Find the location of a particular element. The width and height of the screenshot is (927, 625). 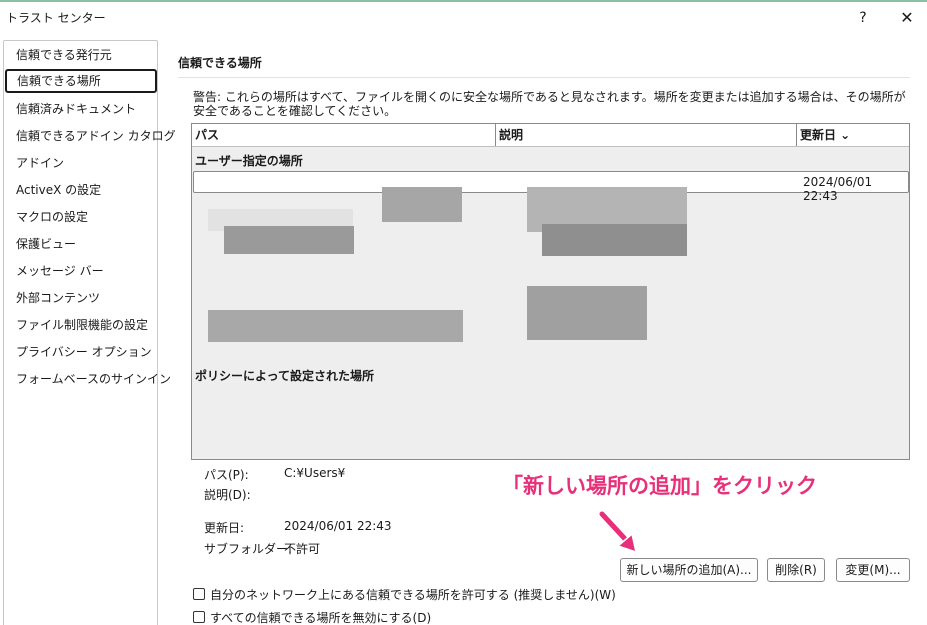

path-label: パス(P): is located at coordinates (226, 475).